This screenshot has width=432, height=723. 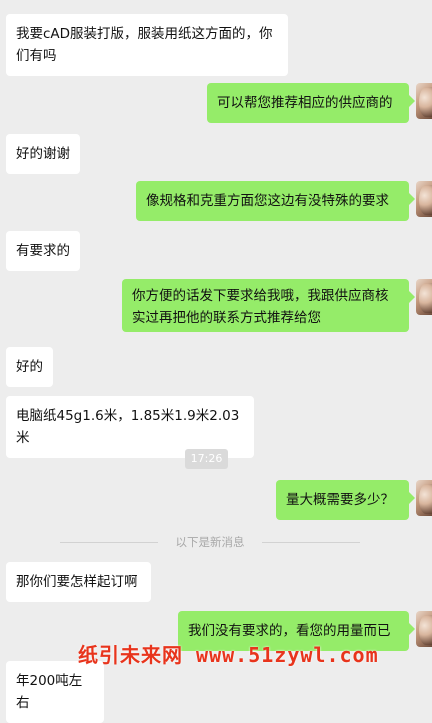 I want to click on message-outgoing: 可以帮您推荐相应的供应商的, so click(x=311, y=103).